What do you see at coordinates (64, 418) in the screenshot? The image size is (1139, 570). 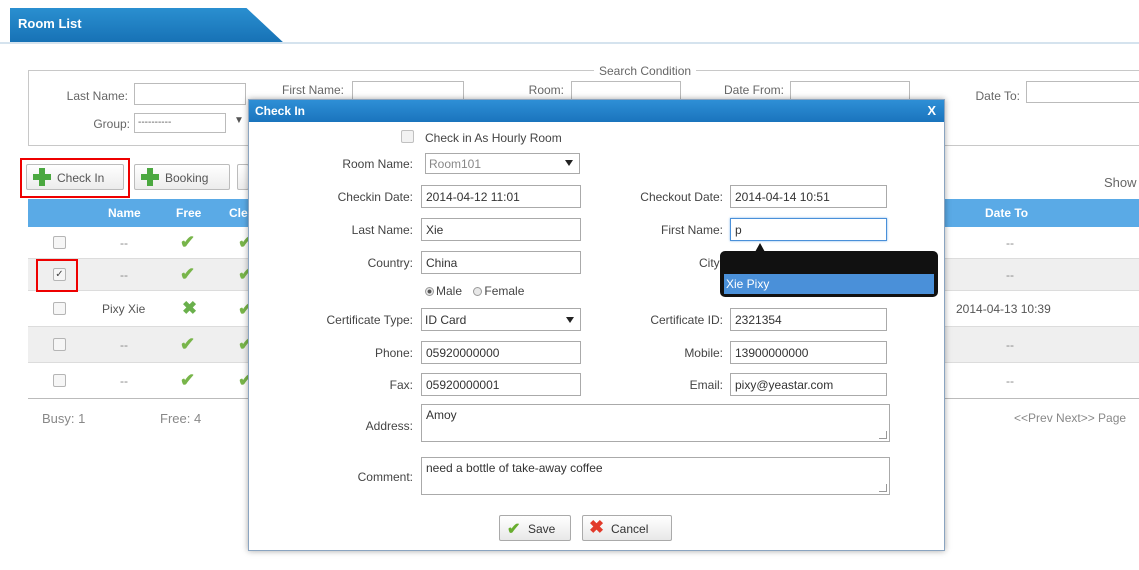 I see `busy-count: Busy: 1` at bounding box center [64, 418].